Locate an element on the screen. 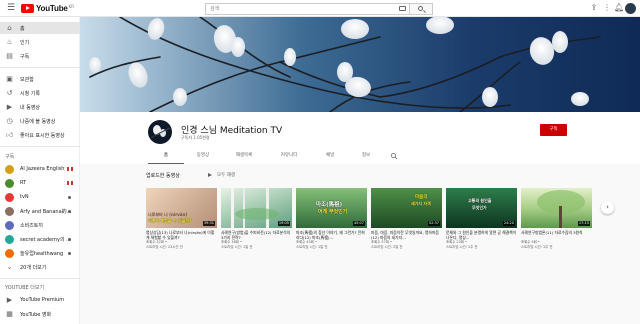 Image resolution: width=640 pixels, height=324 pixels. channel-tabs: 홈 동영상 재생목록 커뮤니티 채널 정보 is located at coordinates (276, 157).